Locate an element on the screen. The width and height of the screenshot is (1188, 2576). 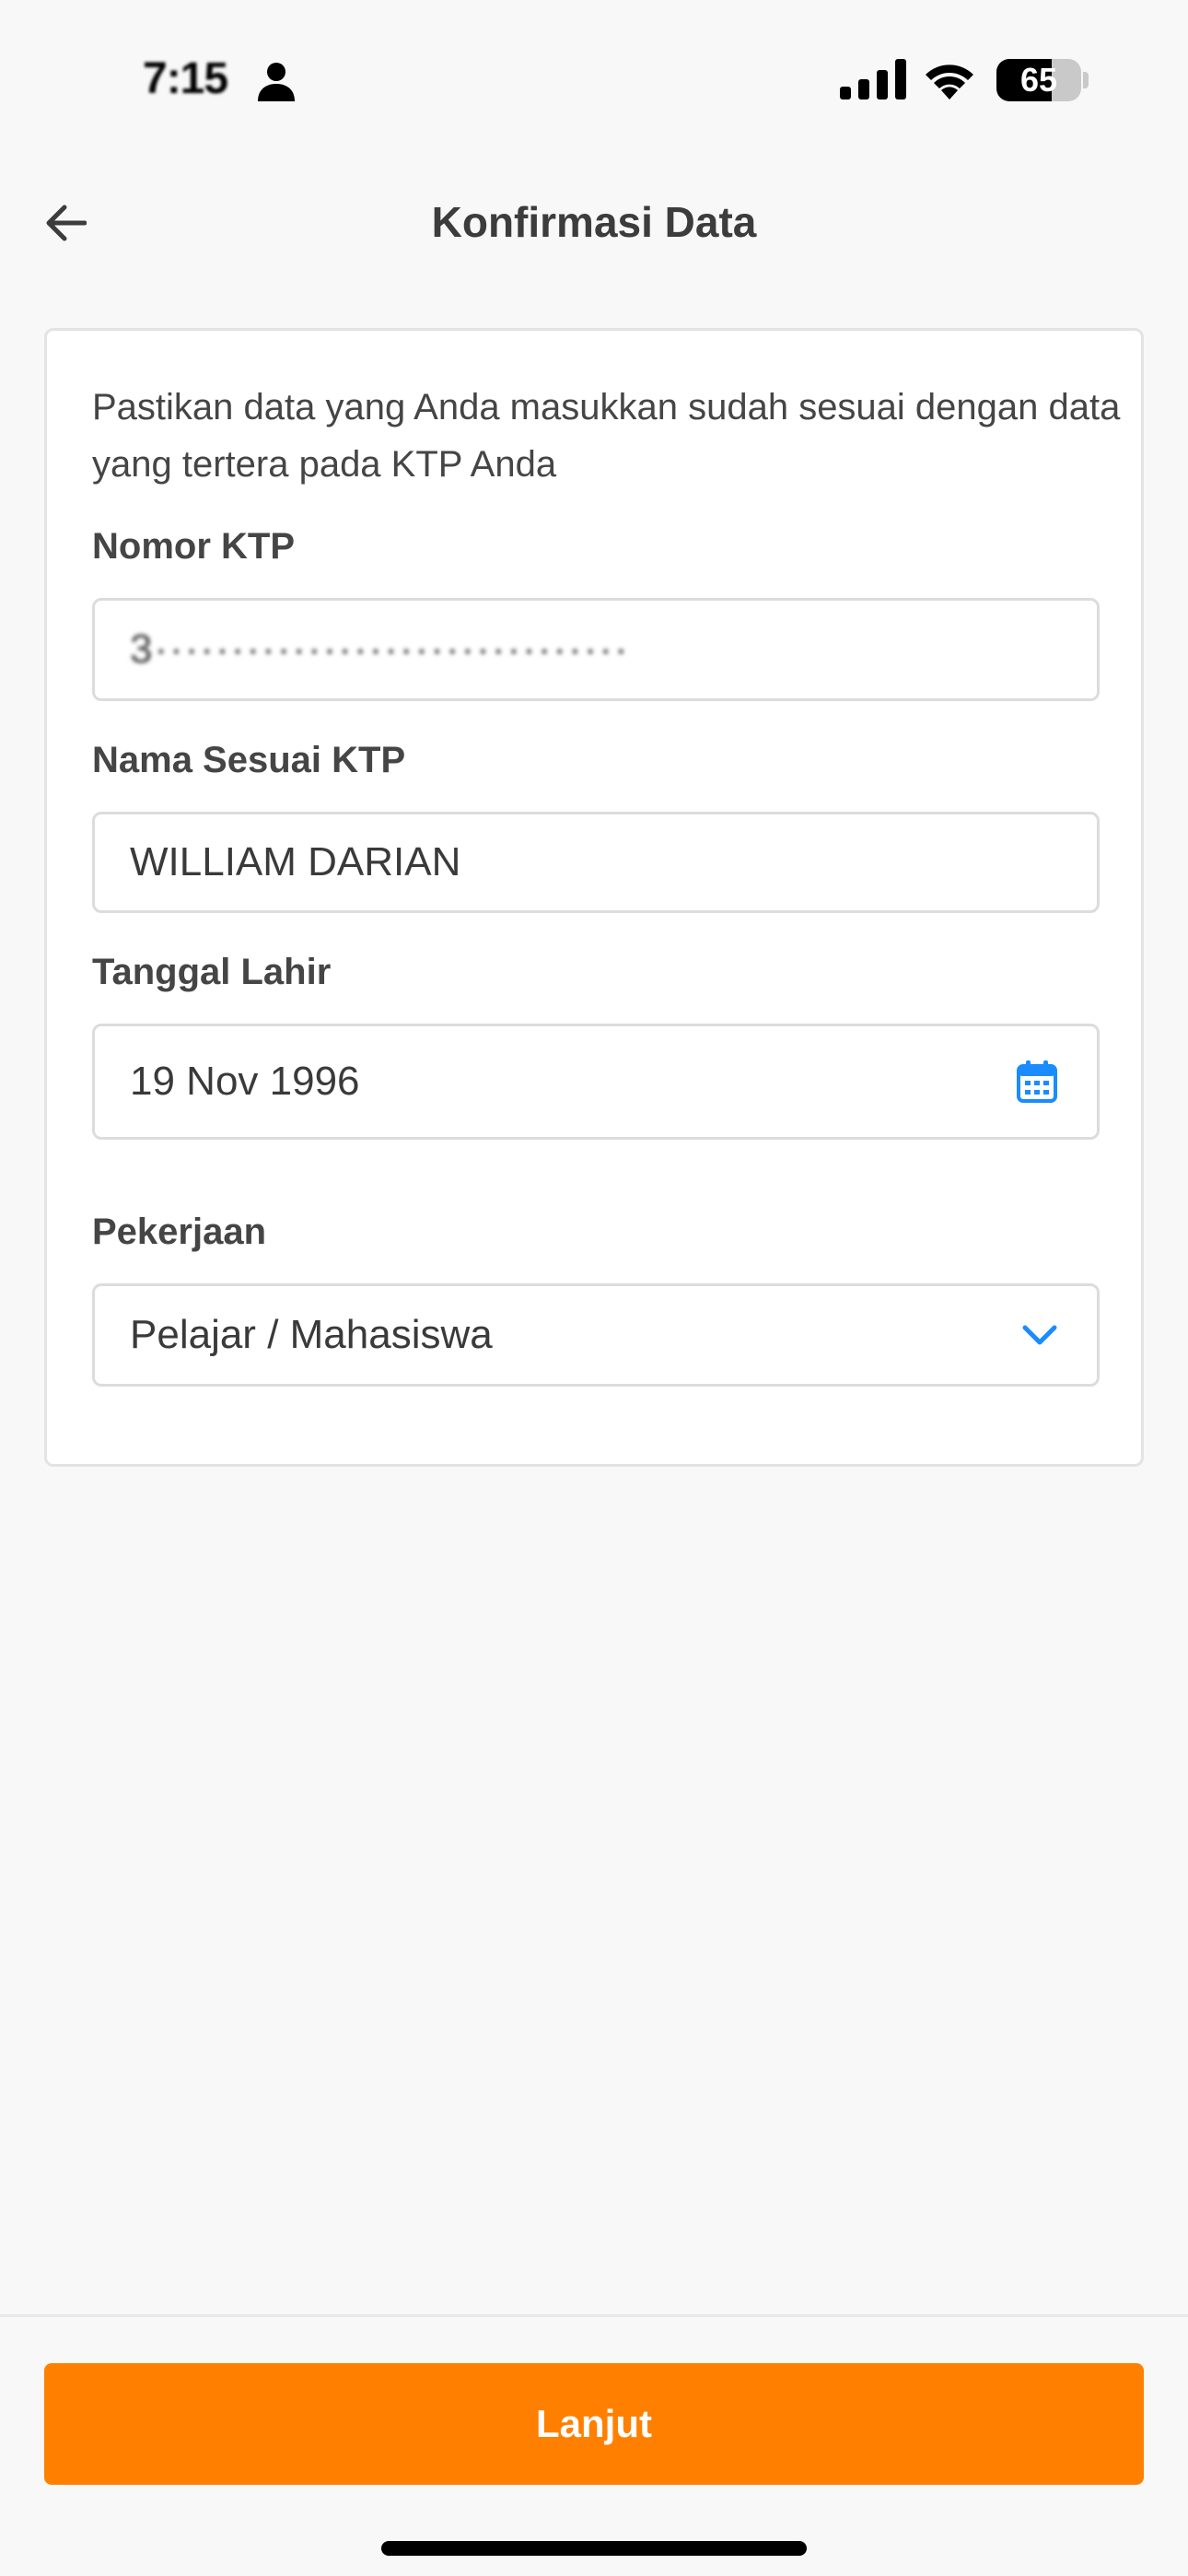
status-time: 7:15 is located at coordinates (185, 78).